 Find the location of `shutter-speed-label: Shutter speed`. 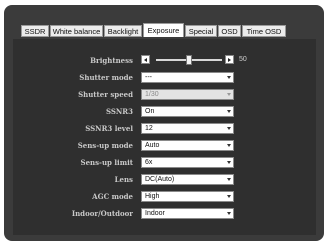

shutter-speed-label: Shutter speed is located at coordinates (105, 94).